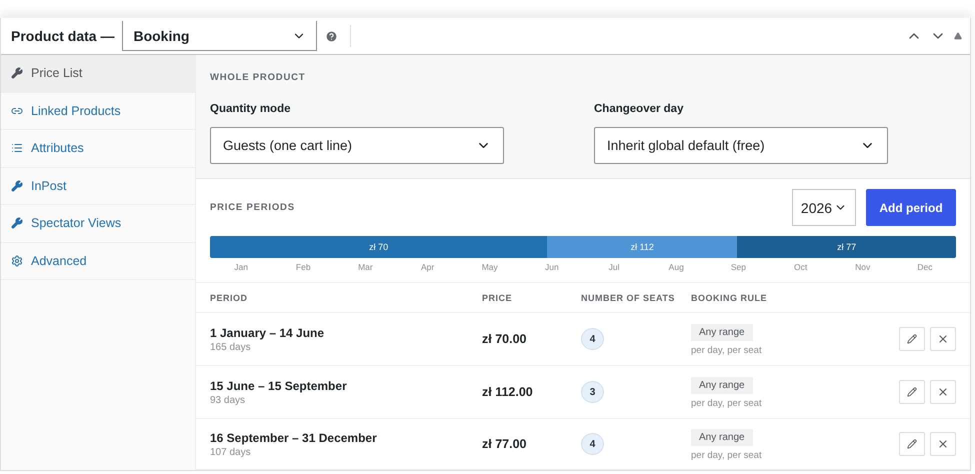 Image resolution: width=975 pixels, height=474 pixels. Describe the element at coordinates (331, 36) in the screenshot. I see `help-icon` at that location.